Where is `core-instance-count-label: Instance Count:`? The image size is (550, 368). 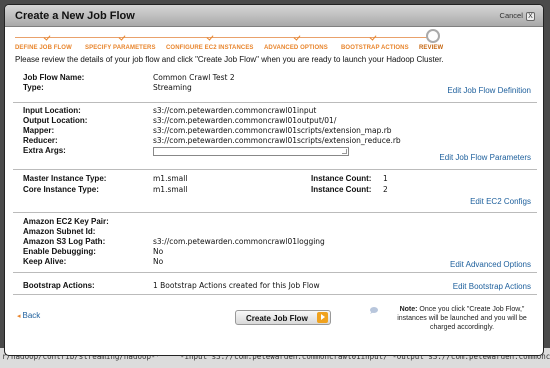 core-instance-count-label: Instance Count: is located at coordinates (341, 189).